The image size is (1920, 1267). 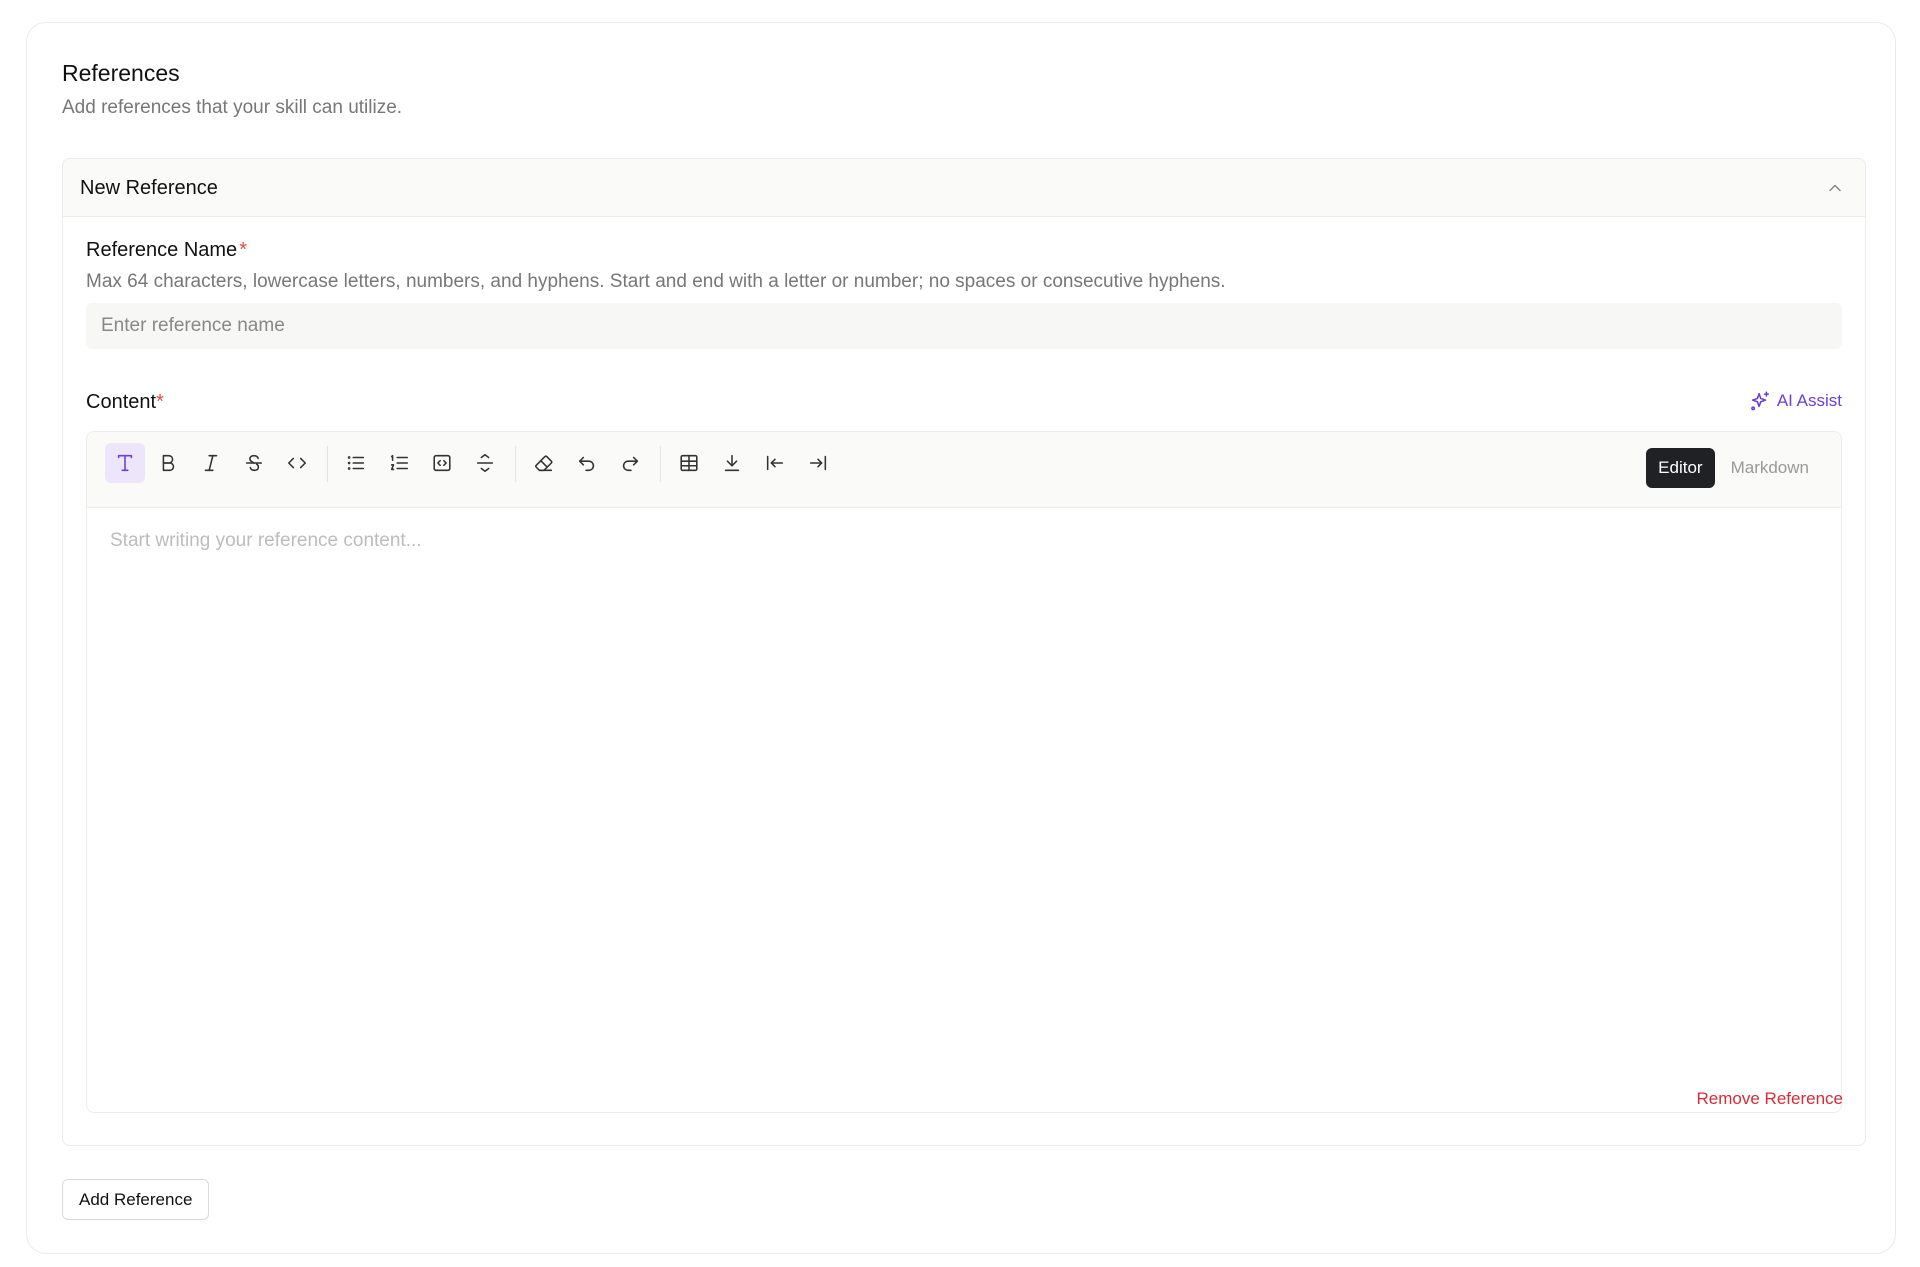 What do you see at coordinates (125, 463) in the screenshot?
I see `text-icon` at bounding box center [125, 463].